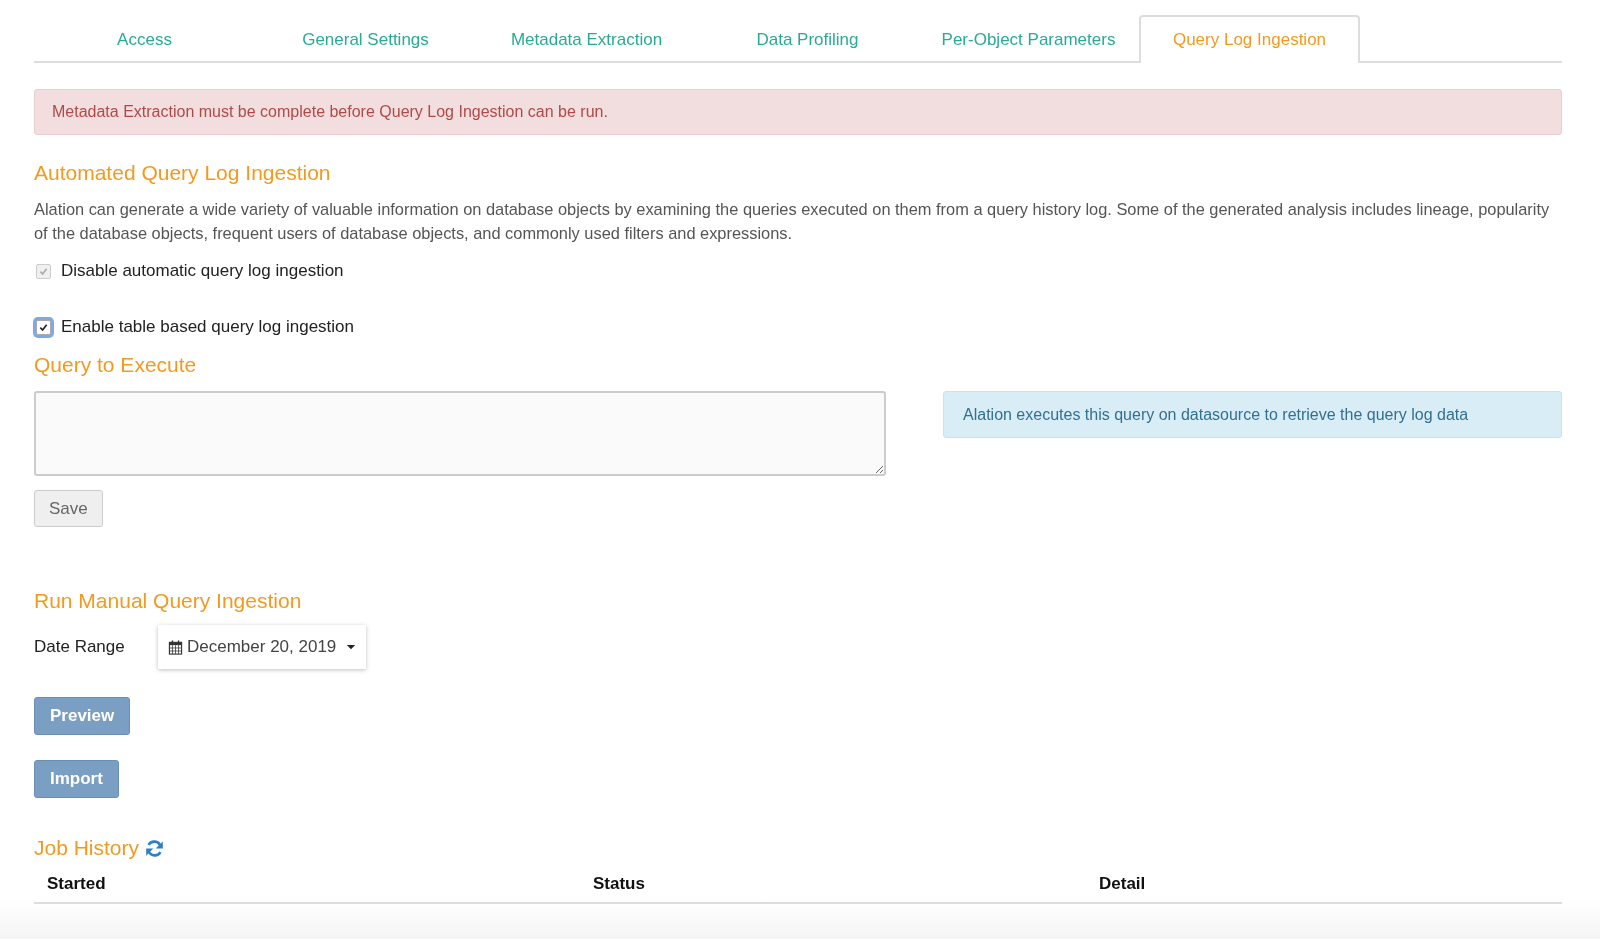 The image size is (1600, 939). I want to click on column-header: Status, so click(619, 884).